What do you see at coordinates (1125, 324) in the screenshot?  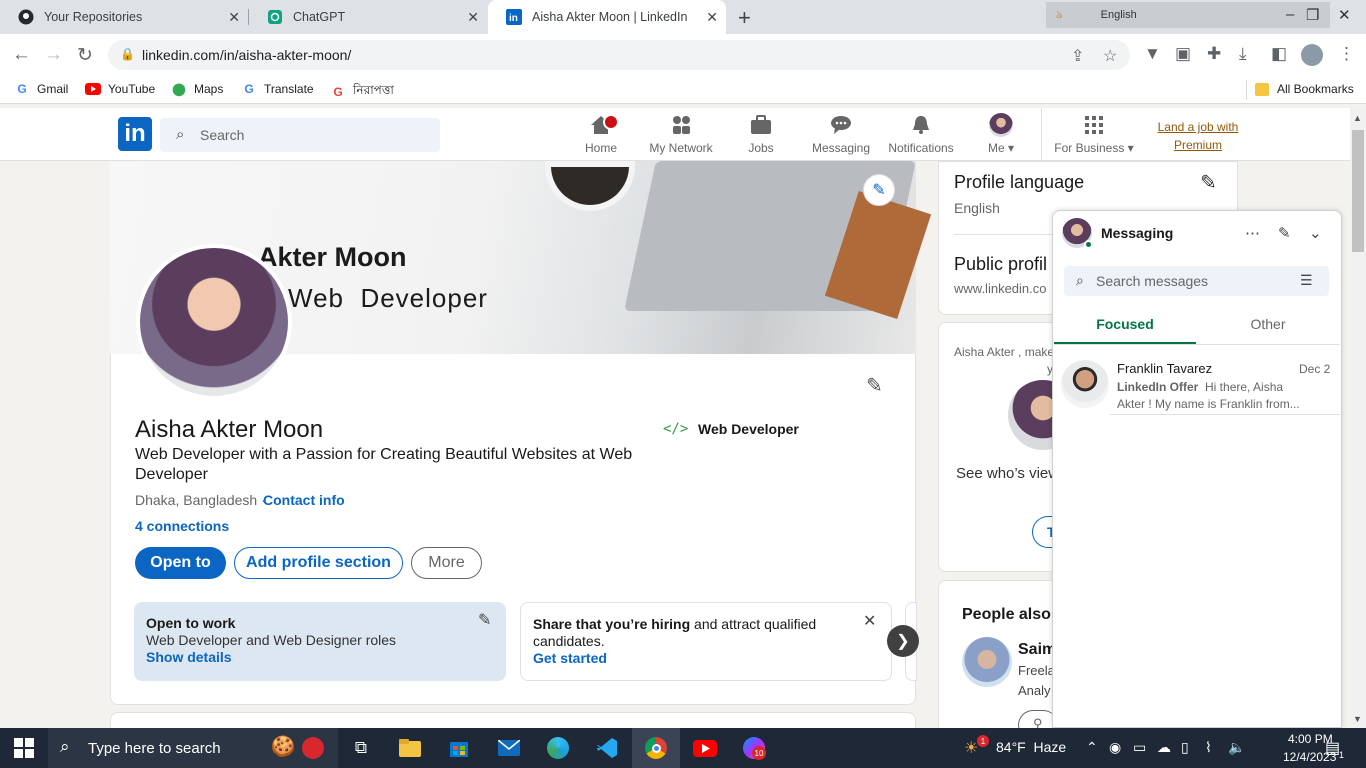 I see `tab-focused: Focused` at bounding box center [1125, 324].